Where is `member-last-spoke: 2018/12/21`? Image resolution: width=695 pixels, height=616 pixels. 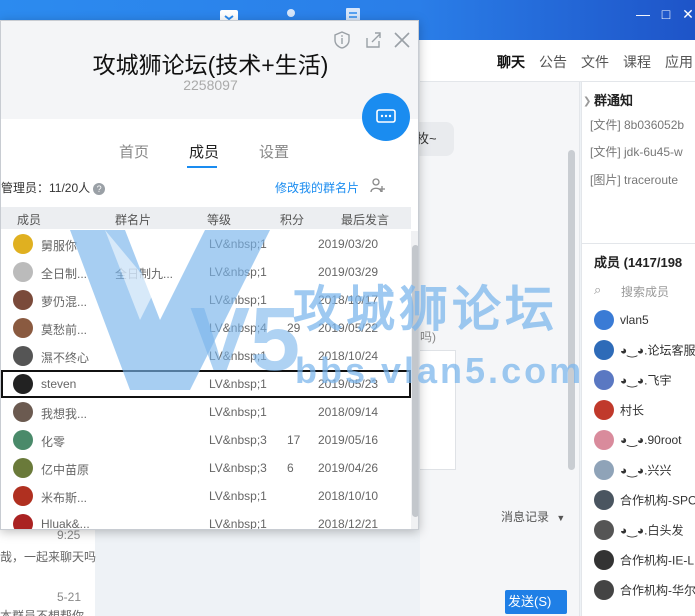 member-last-spoke: 2018/12/21 is located at coordinates (348, 523).